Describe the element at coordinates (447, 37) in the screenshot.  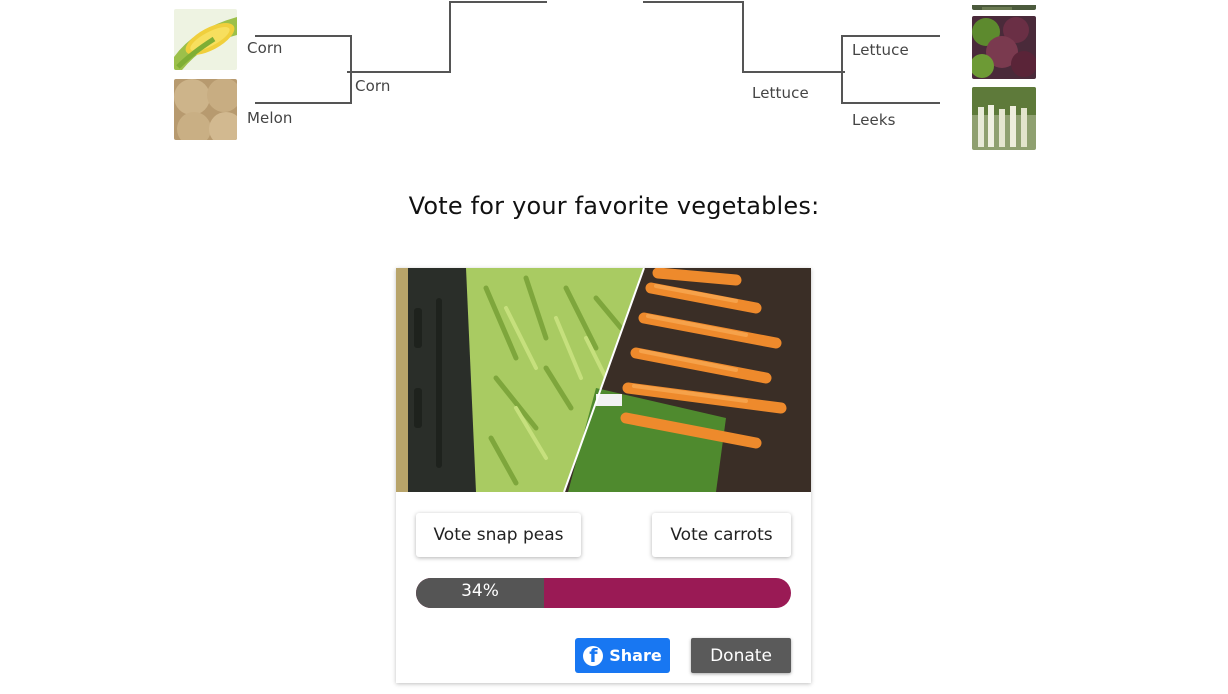
I see `bracket-line-left-r2` at that location.